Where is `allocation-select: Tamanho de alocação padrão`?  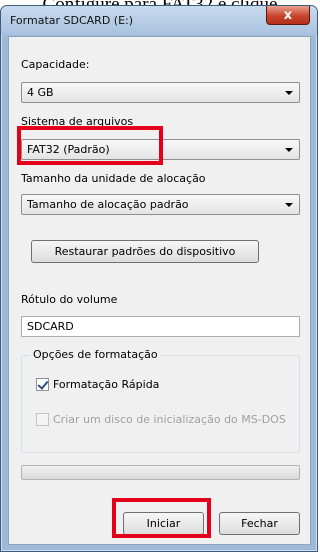
allocation-select: Tamanho de alocação padrão is located at coordinates (160, 204).